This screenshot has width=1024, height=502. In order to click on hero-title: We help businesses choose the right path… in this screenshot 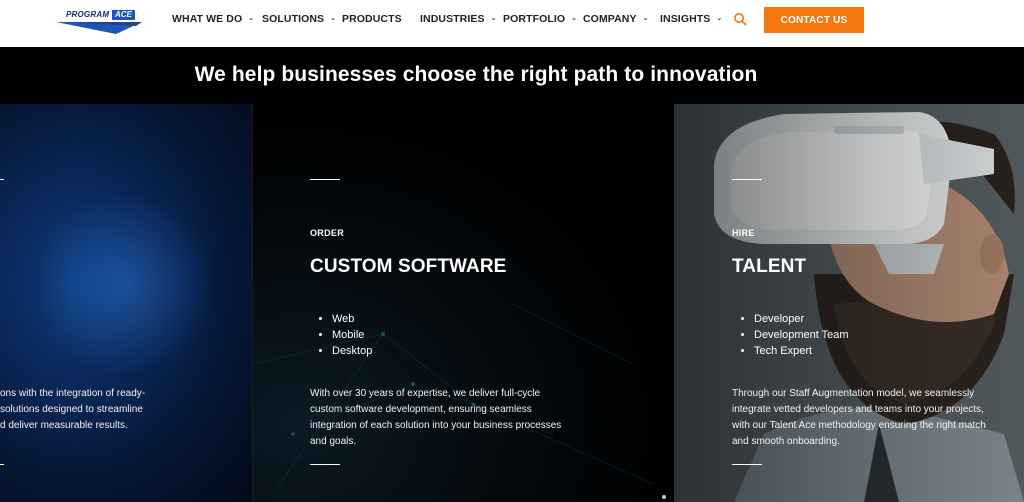, I will do `click(476, 74)`.